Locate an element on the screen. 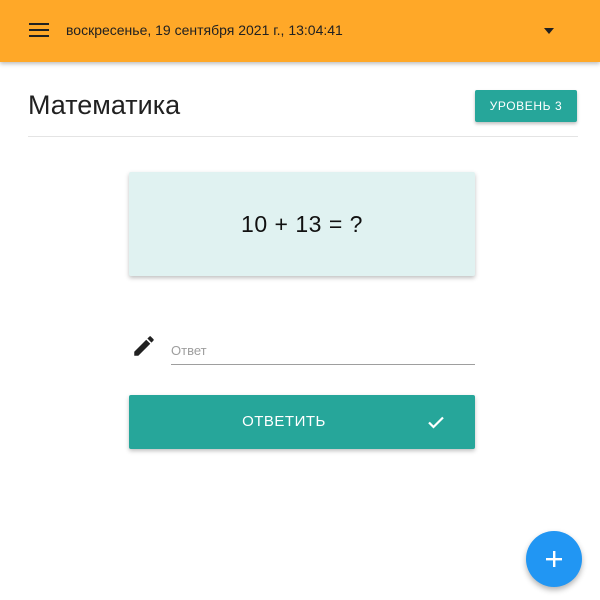 The height and width of the screenshot is (600, 600). page-title: Математика is located at coordinates (104, 105).